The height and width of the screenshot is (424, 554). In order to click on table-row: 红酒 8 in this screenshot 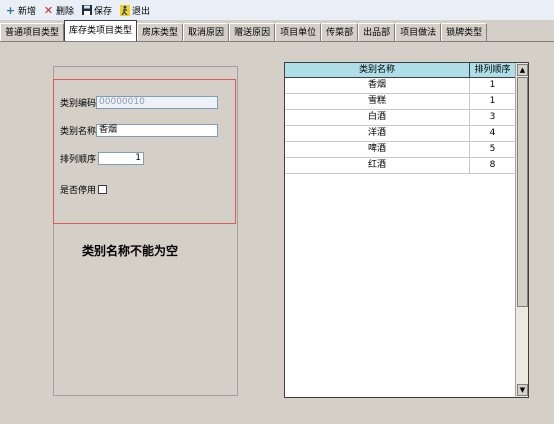, I will do `click(400, 166)`.